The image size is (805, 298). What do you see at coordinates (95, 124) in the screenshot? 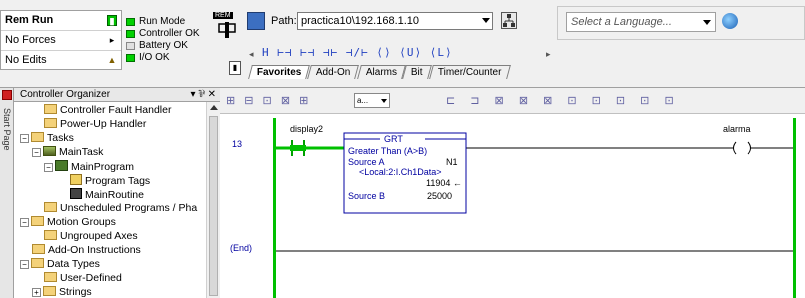
I see `tree-item-powerup-handler: Power-Up Handler` at bounding box center [95, 124].